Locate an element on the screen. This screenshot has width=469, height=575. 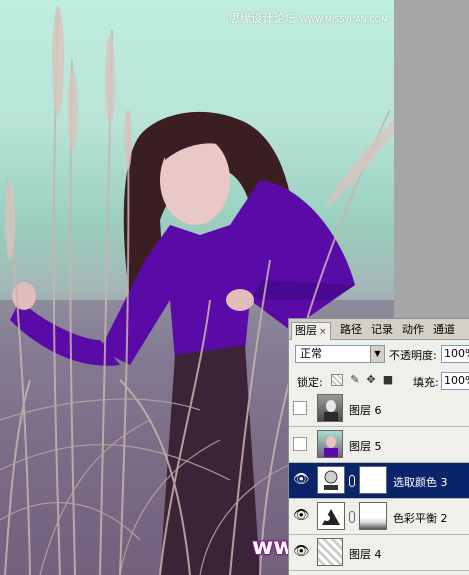
lock-all-icon: ■ is located at coordinates (388, 380).